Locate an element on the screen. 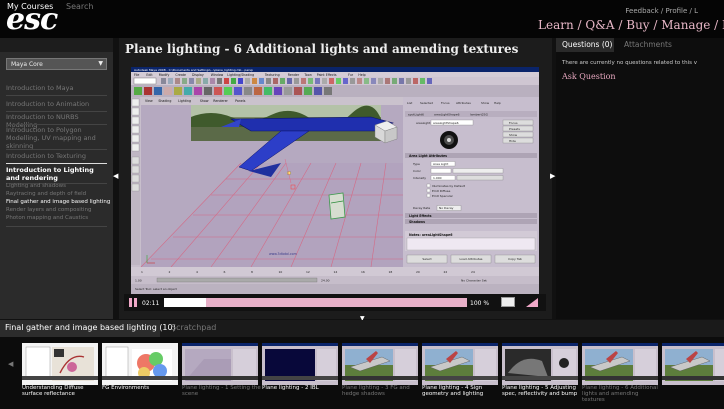  zoom-level: 100 % is located at coordinates (479, 303).